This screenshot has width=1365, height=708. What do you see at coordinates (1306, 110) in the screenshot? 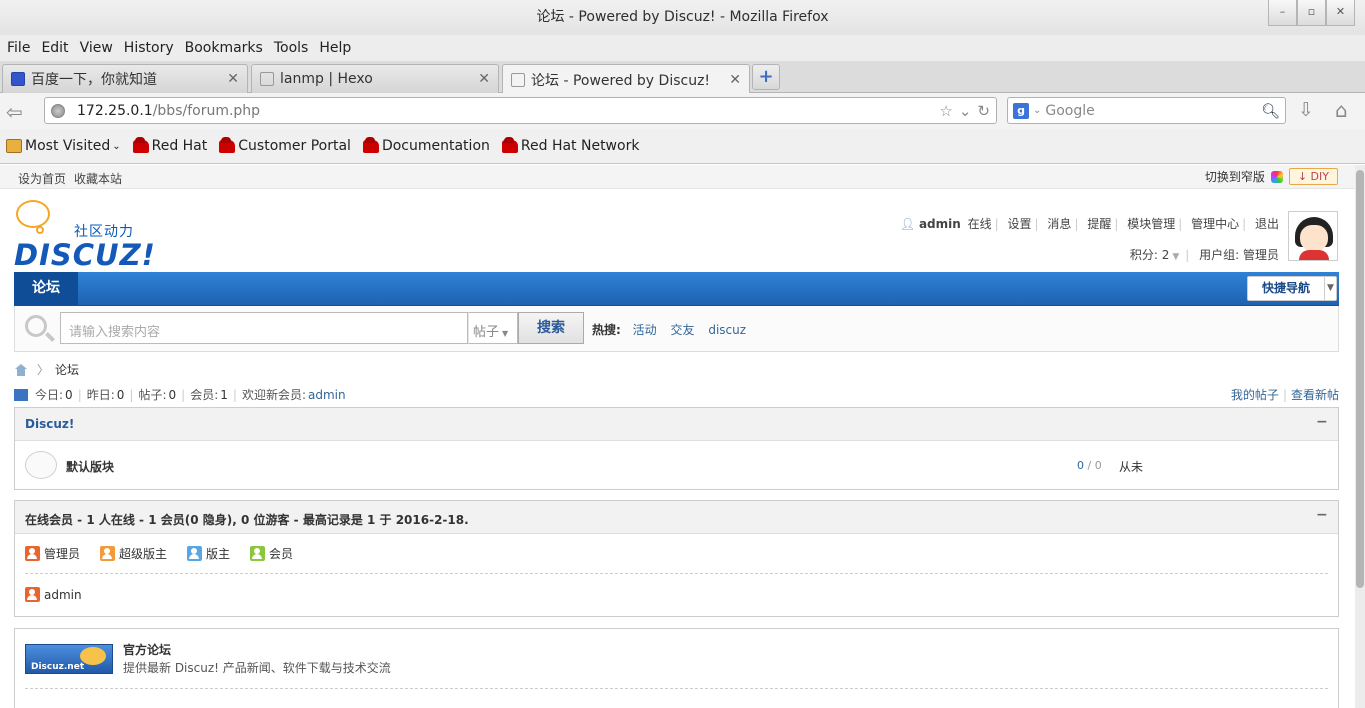
I see `download-icon: ⇩` at bounding box center [1306, 110].